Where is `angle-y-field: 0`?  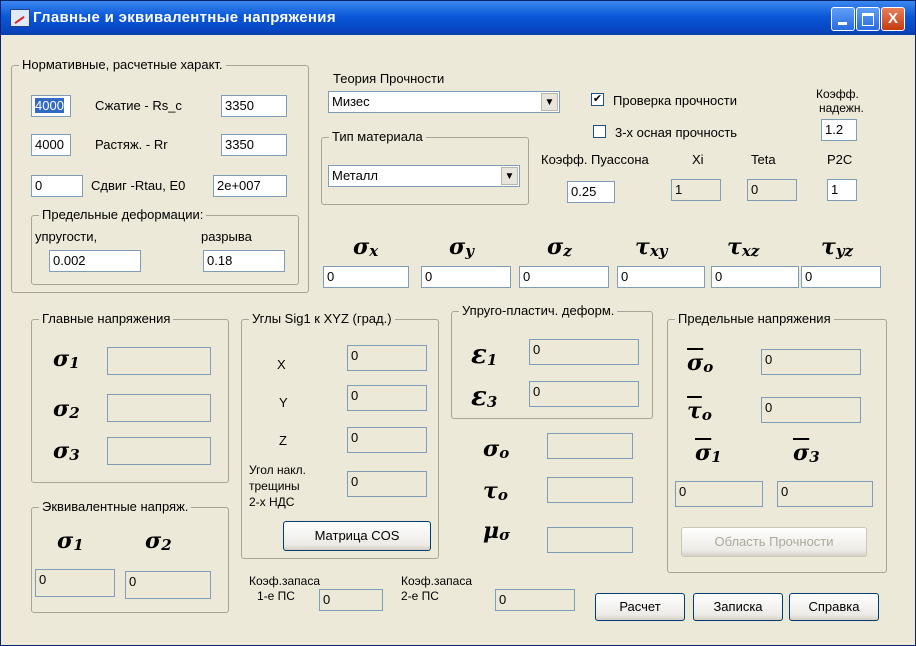 angle-y-field: 0 is located at coordinates (387, 398).